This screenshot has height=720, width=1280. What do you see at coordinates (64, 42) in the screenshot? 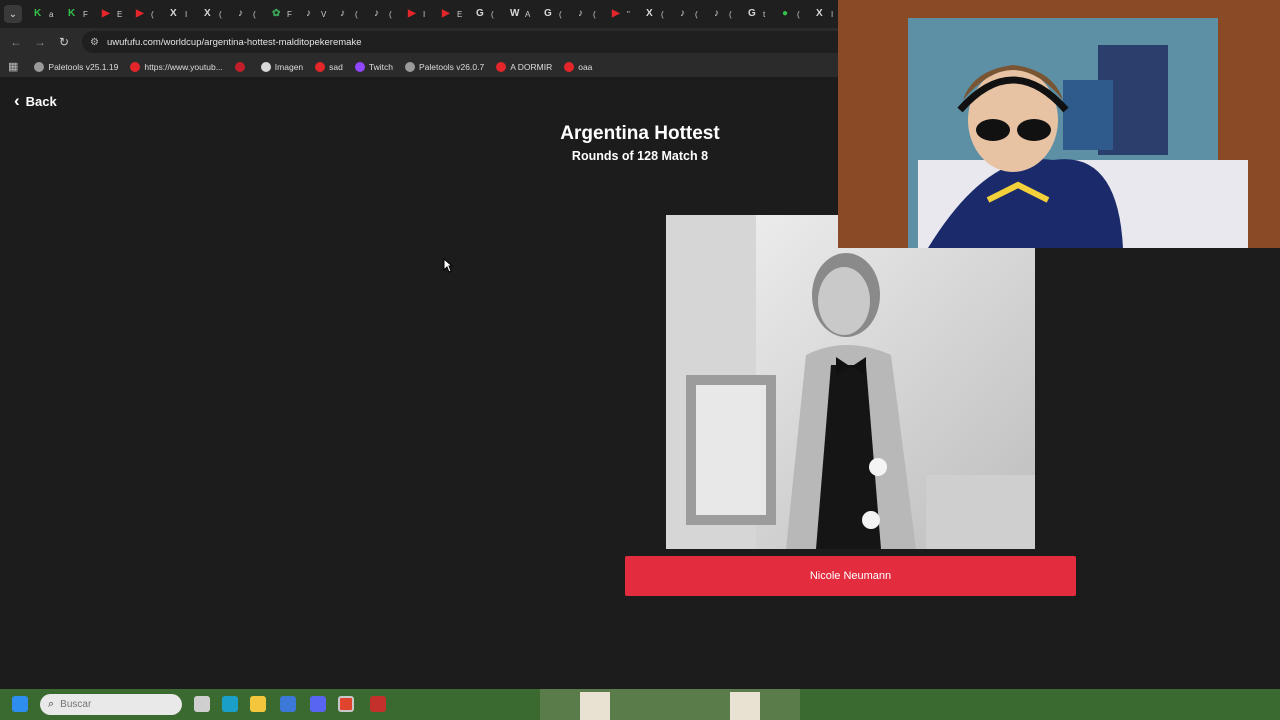
I see `reload-icon: ↻` at bounding box center [64, 42].